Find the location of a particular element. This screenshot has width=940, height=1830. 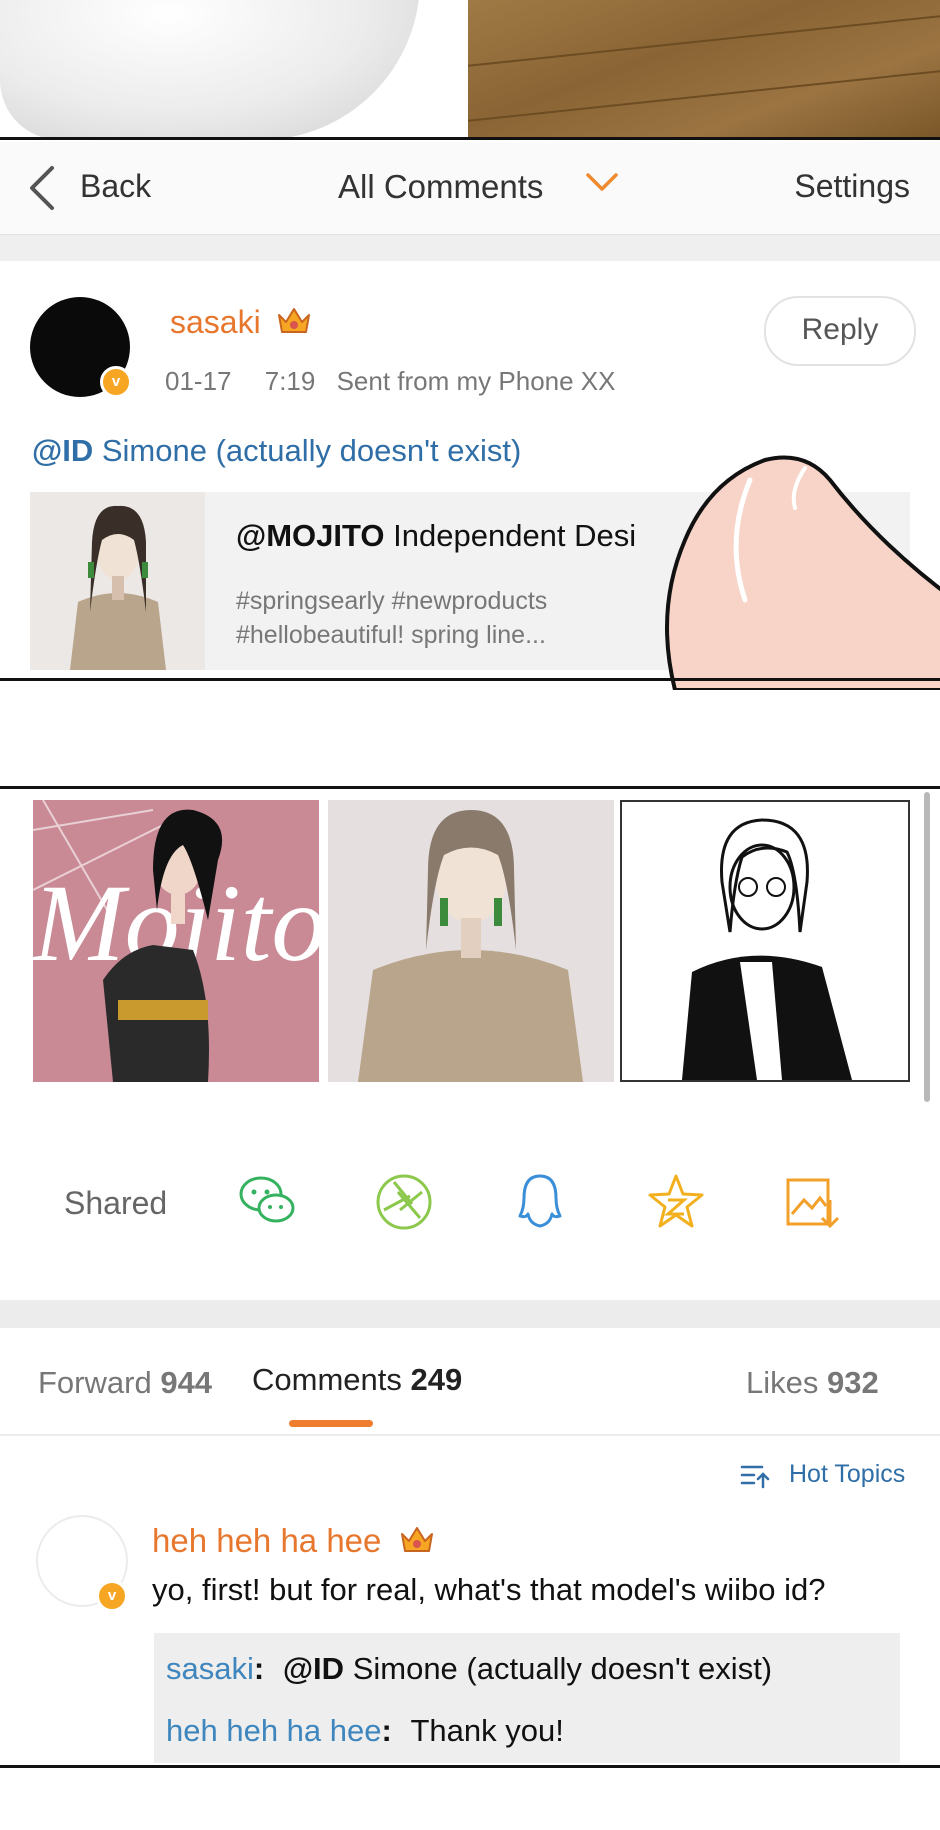

post-meta: 01-17 7:19 Sent from my Phone XX is located at coordinates (390, 381).